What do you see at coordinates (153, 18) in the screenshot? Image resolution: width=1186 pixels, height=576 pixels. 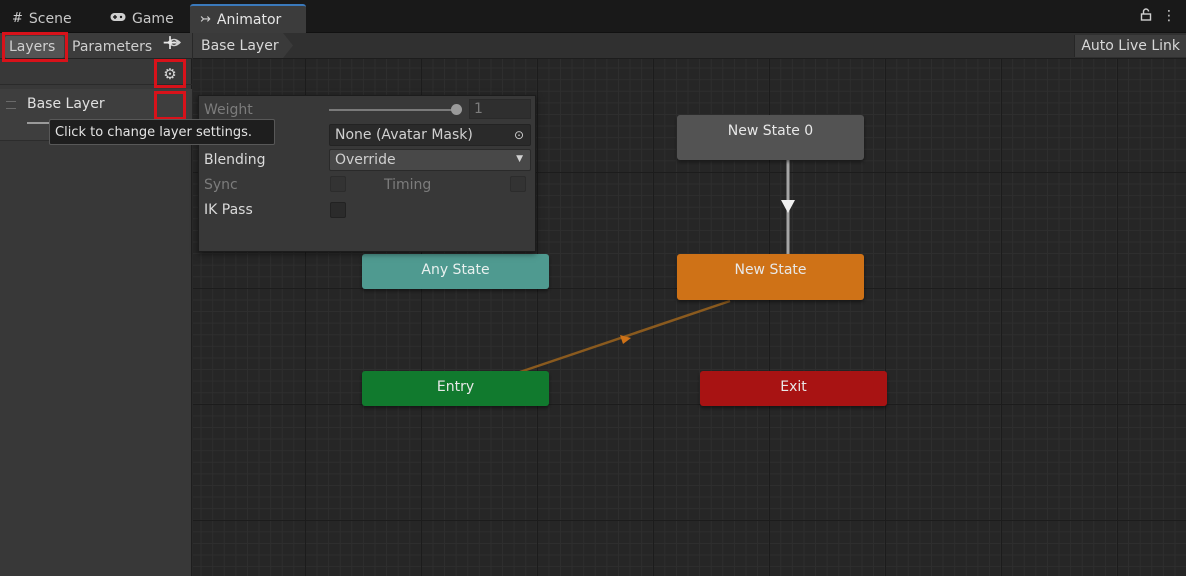 I see `tab-game-label: Game` at bounding box center [153, 18].